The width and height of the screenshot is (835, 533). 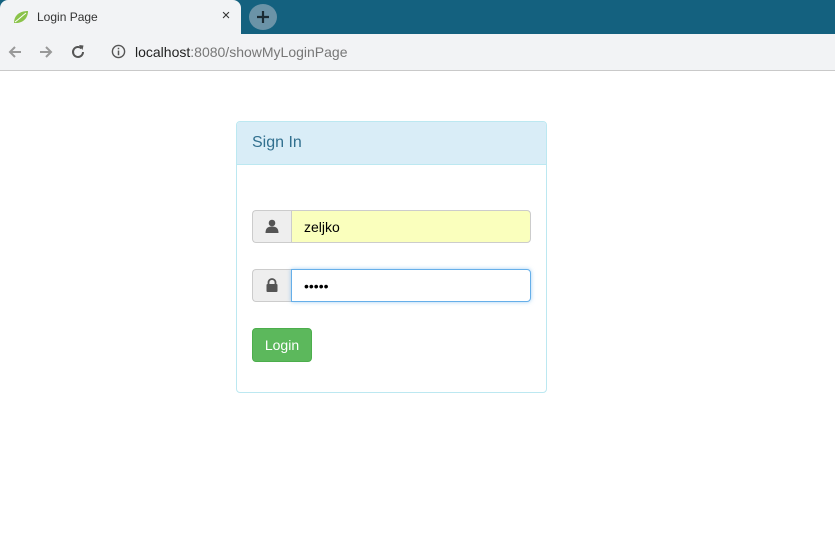 What do you see at coordinates (118, 51) in the screenshot?
I see `info-icon` at bounding box center [118, 51].